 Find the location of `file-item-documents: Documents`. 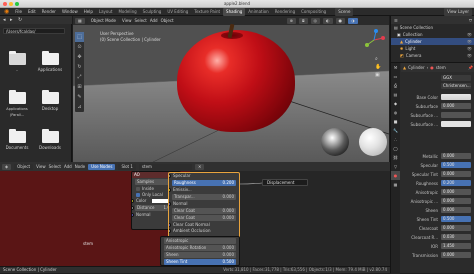

file-item-documents: Documents is located at coordinates (17, 139).